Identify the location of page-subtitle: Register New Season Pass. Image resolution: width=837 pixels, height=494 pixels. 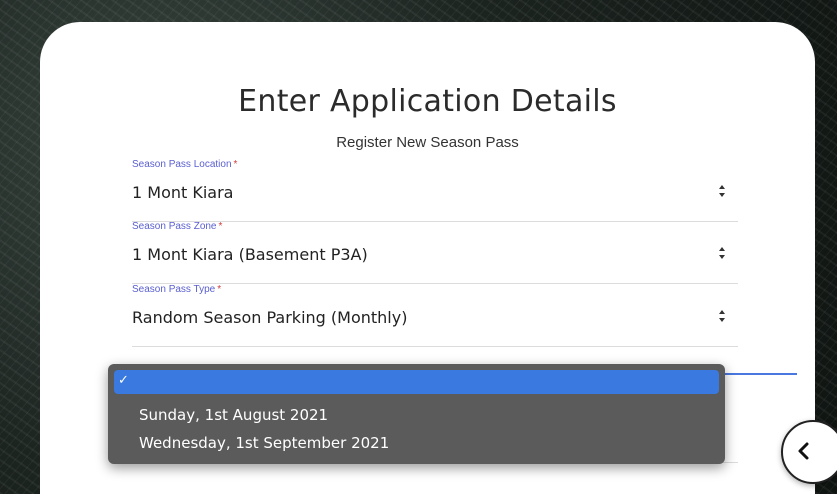
(427, 142).